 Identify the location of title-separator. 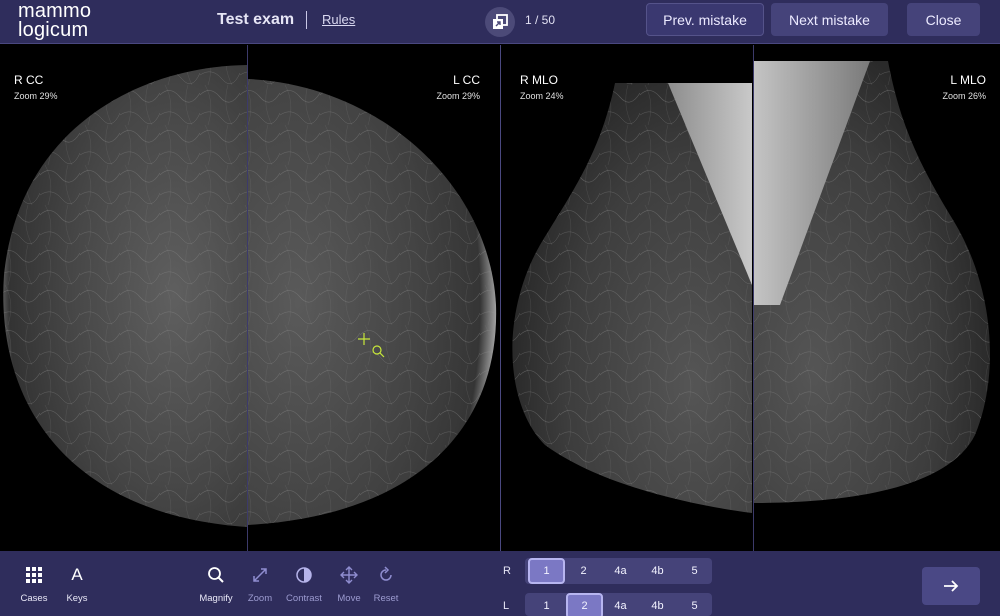
(306, 20).